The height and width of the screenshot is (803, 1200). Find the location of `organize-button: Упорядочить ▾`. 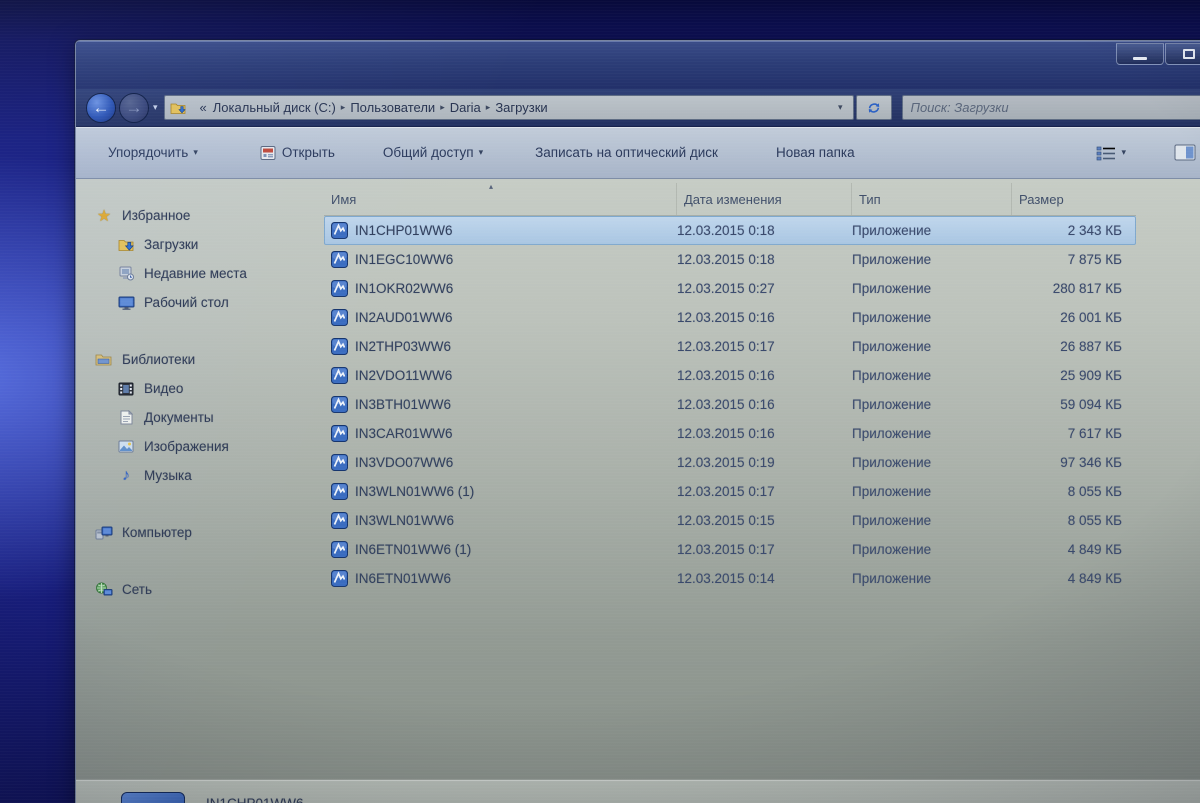

organize-button: Упорядочить ▾ is located at coordinates (153, 152).